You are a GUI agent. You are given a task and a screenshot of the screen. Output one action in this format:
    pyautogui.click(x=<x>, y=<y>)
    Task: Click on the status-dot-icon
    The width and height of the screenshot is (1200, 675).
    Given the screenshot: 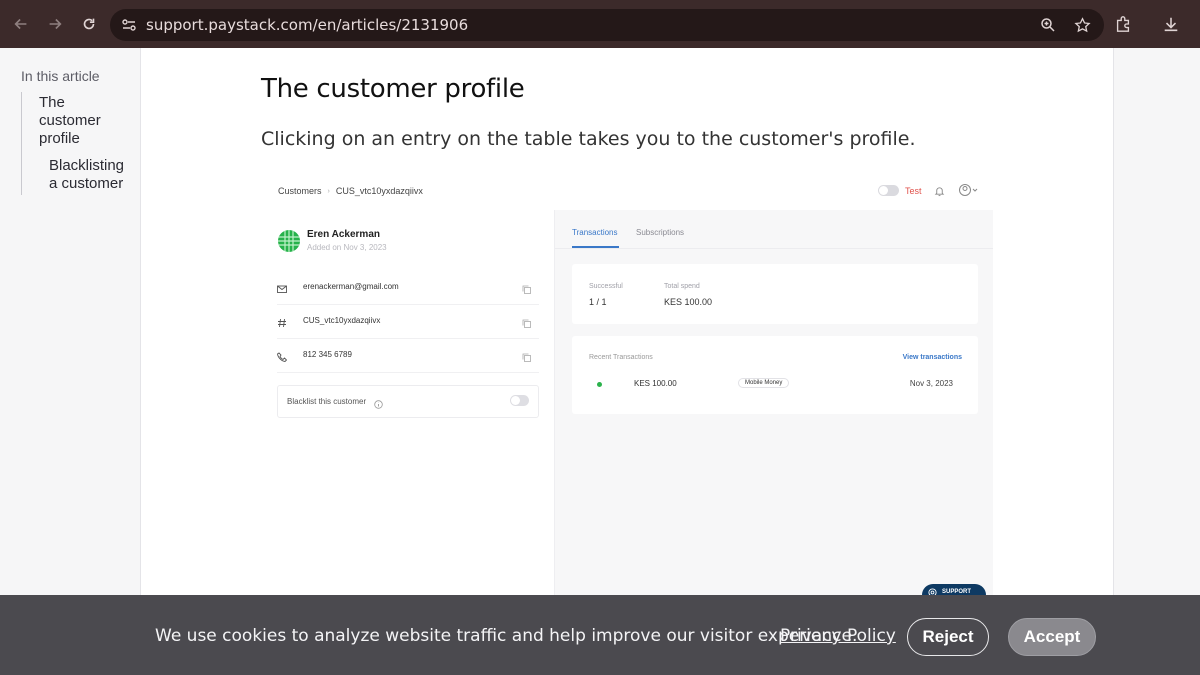 What is the action you would take?
    pyautogui.click(x=599, y=384)
    